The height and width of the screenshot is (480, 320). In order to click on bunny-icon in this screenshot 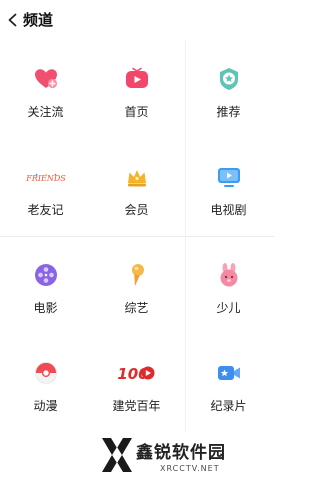, I will do `click(229, 275)`.